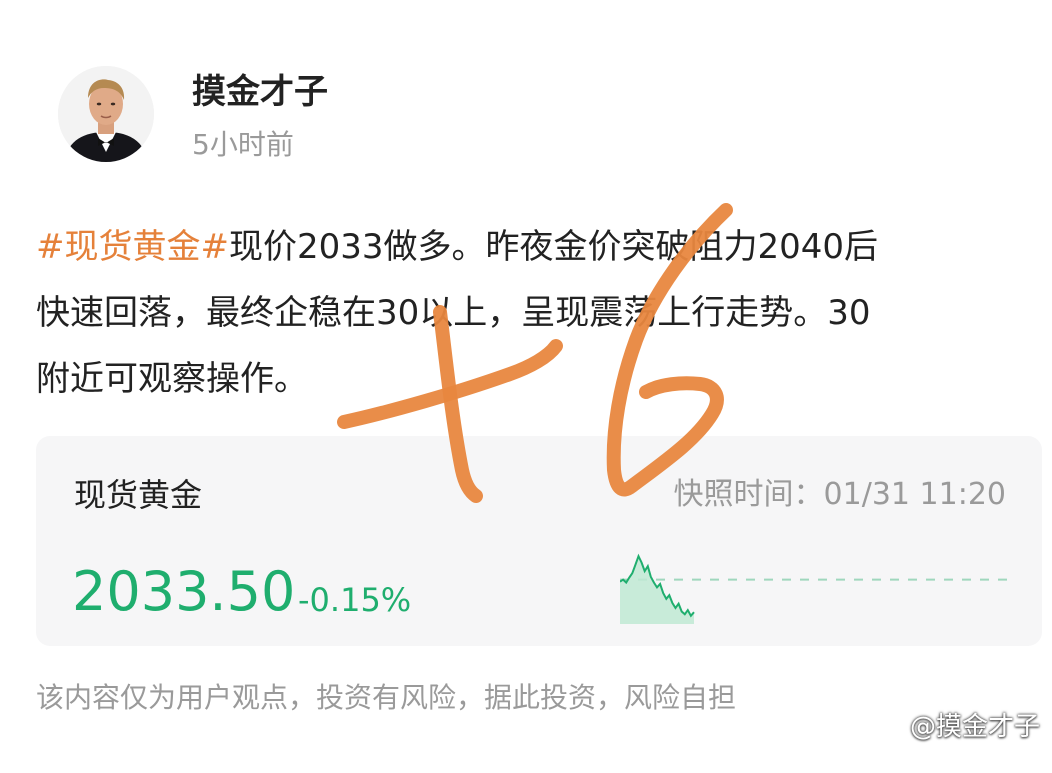  Describe the element at coordinates (355, 600) in the screenshot. I see `quote-change-percent: -0.15%` at that location.